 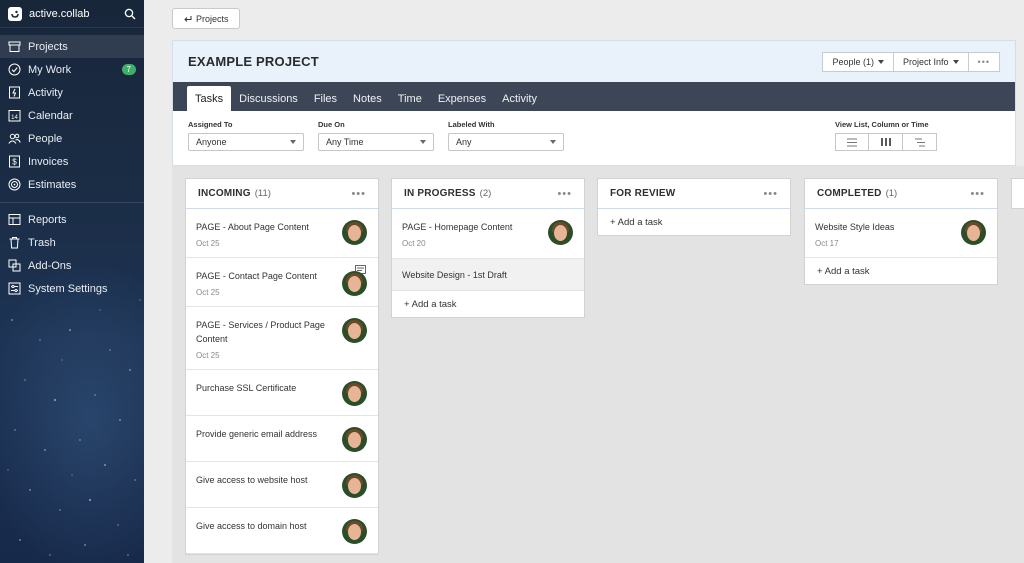 What do you see at coordinates (849, 193) in the screenshot?
I see `column-title: COMPLETED` at bounding box center [849, 193].